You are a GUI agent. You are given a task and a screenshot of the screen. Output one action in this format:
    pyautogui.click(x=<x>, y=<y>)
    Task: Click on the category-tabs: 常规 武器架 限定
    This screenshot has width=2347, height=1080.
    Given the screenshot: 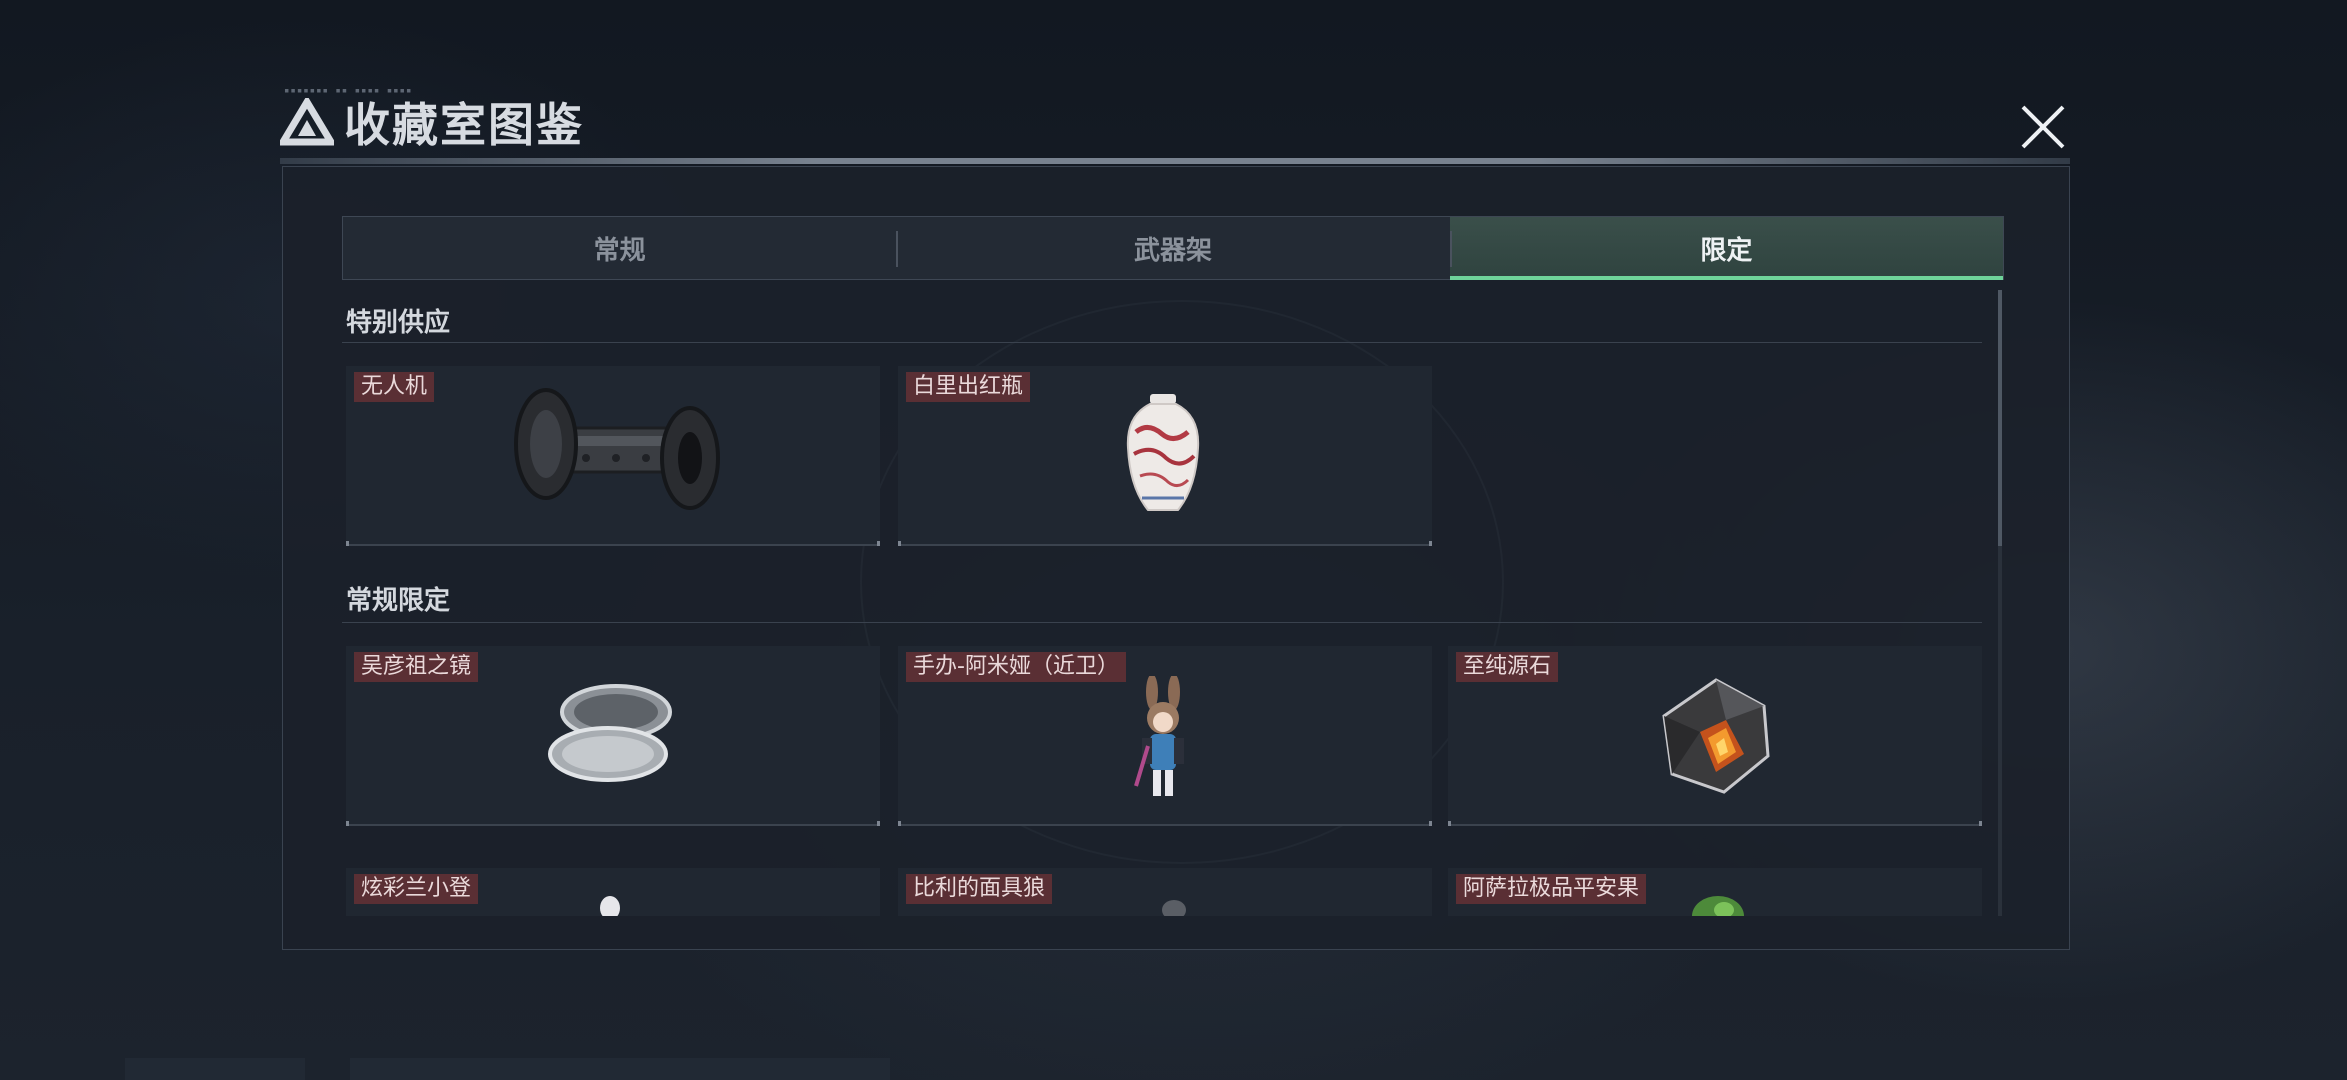 What is the action you would take?
    pyautogui.click(x=1173, y=248)
    